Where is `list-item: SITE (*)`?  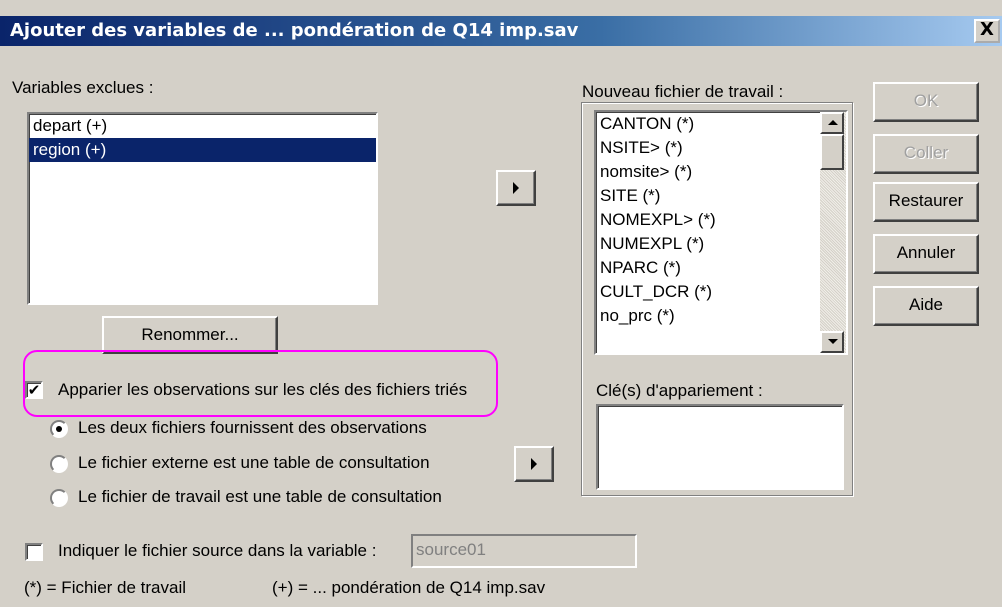
list-item: SITE (*) is located at coordinates (707, 196).